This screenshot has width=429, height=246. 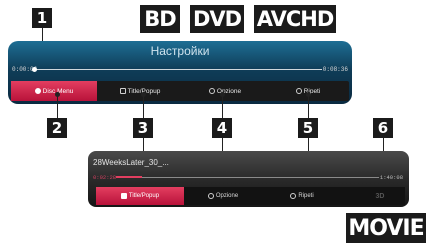 What do you see at coordinates (227, 196) in the screenshot?
I see `option-label: Opzione` at bounding box center [227, 196].